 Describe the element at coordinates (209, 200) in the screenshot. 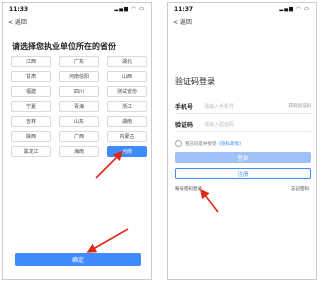

I see `arrow-to-password-login` at that location.